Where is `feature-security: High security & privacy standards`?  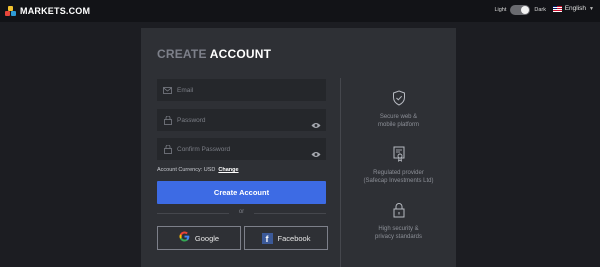 feature-security: High security & privacy standards is located at coordinates (398, 221).